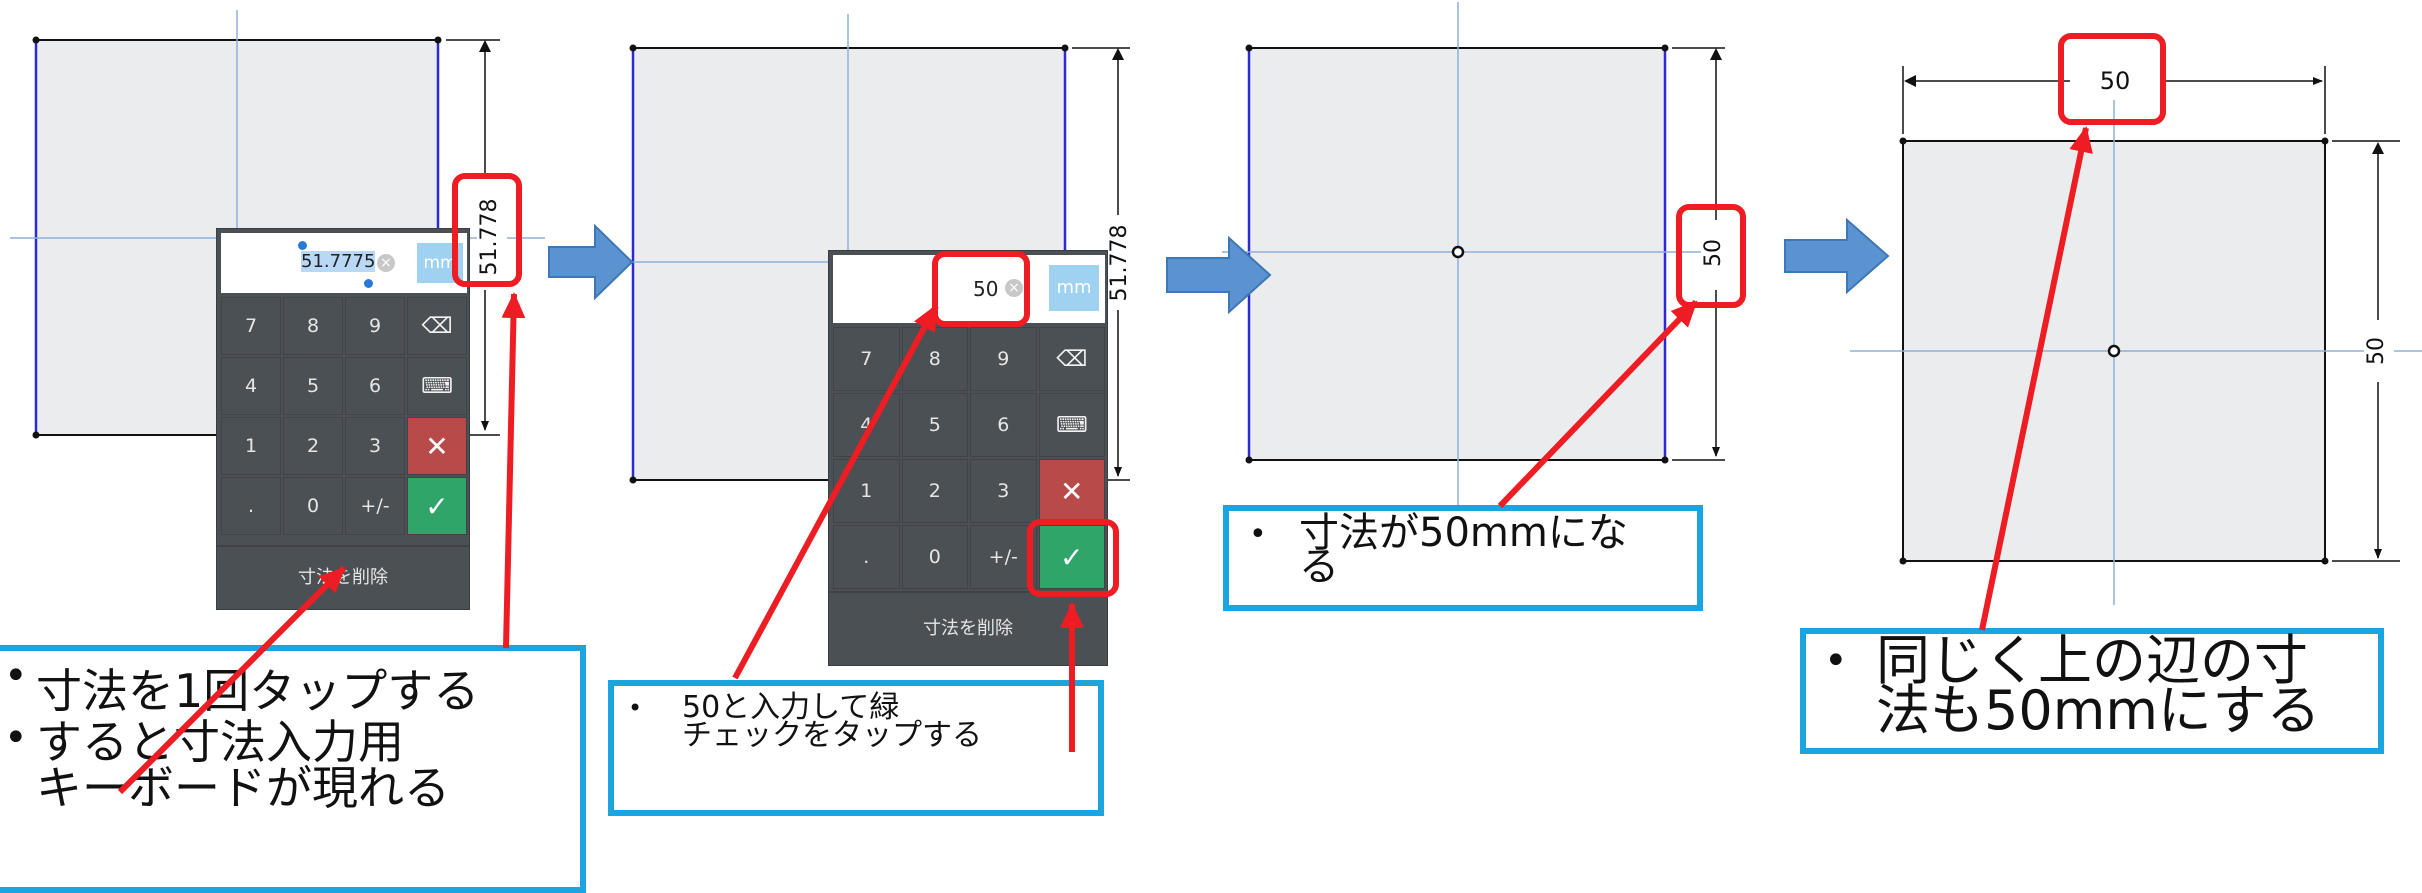 This screenshot has width=2422, height=893. What do you see at coordinates (1463, 558) in the screenshot?
I see `instruction-box-3: • 寸法が50mmにな る` at bounding box center [1463, 558].